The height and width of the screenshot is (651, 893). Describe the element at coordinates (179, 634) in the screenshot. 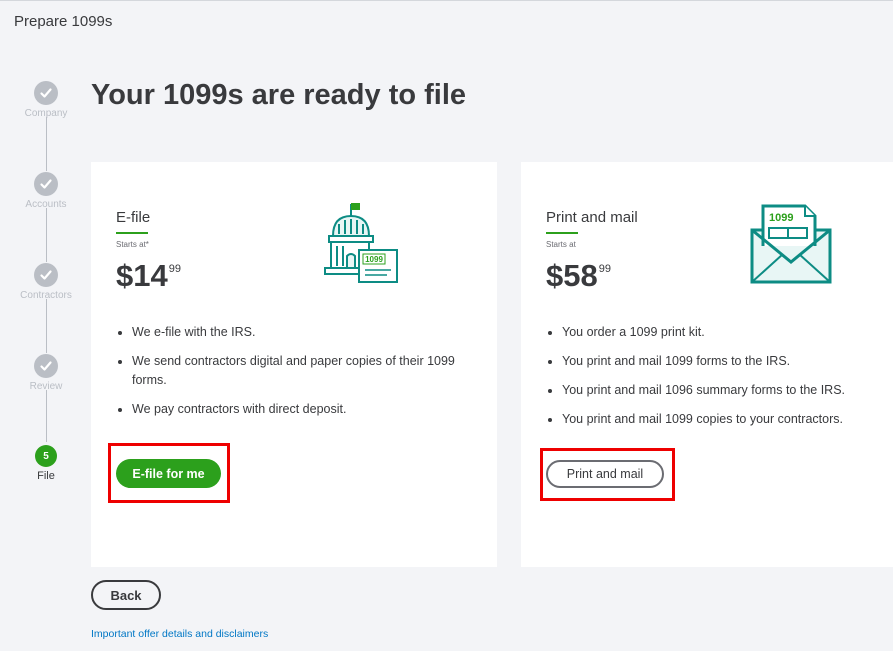

I see `disclaimer-link: Important offer details and disclaimers` at that location.